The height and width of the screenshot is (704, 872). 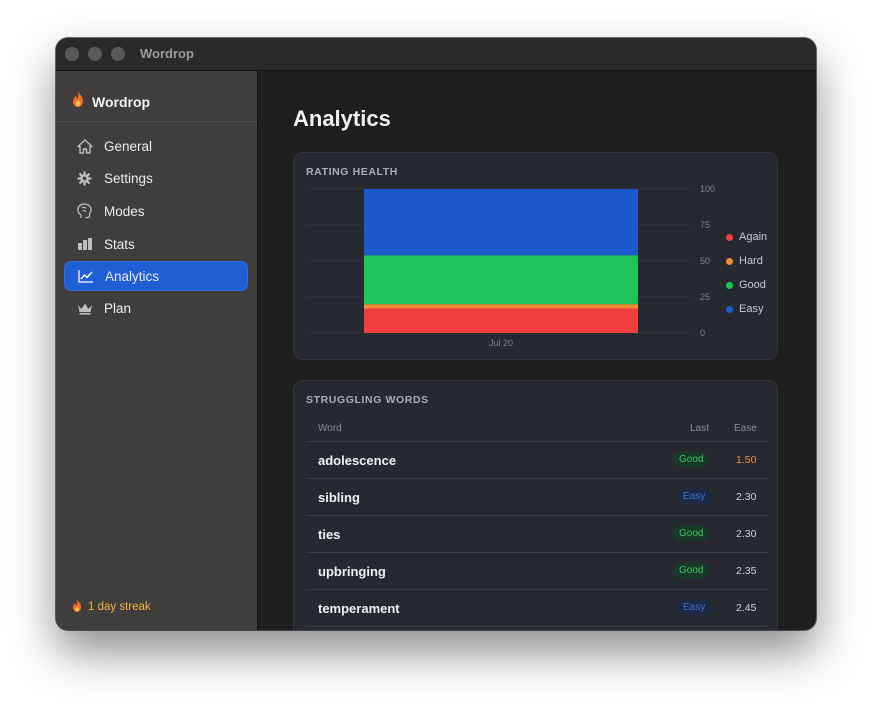 What do you see at coordinates (746, 571) in the screenshot?
I see `ease-cell: 2.35` at bounding box center [746, 571].